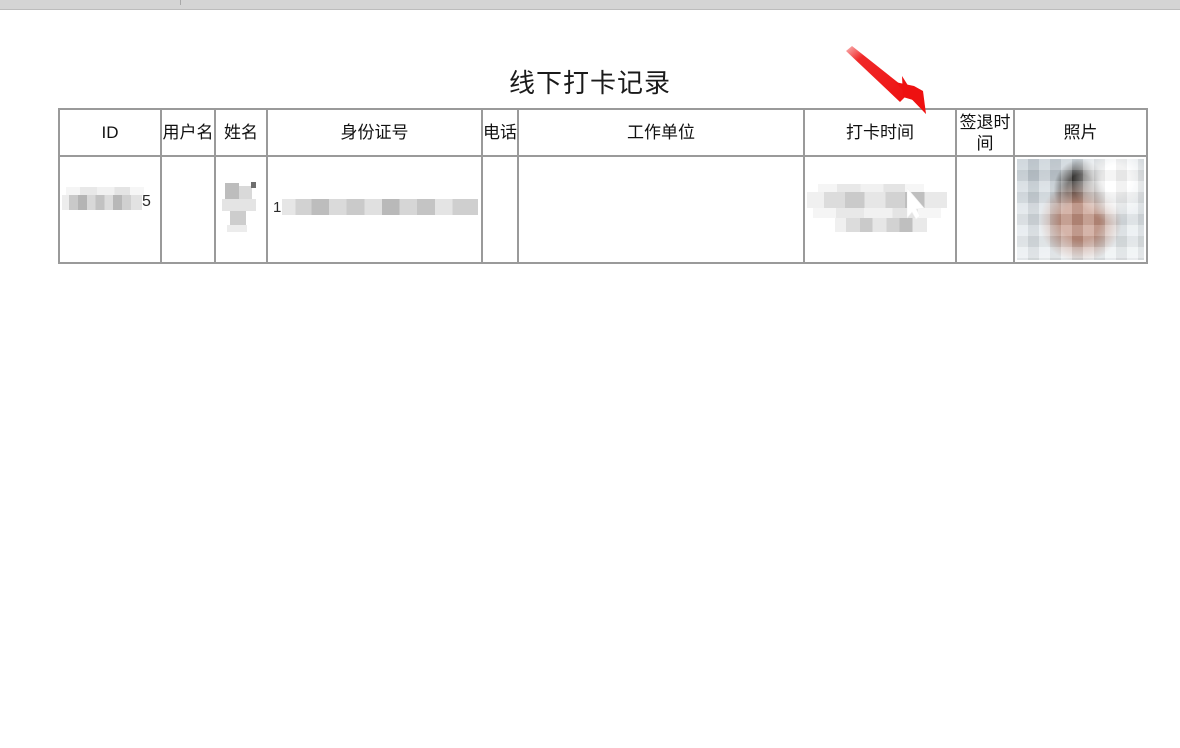 Image resolution: width=1180 pixels, height=748 pixels. I want to click on column-header-checkin-time-label: 打卡时间, so click(880, 132).